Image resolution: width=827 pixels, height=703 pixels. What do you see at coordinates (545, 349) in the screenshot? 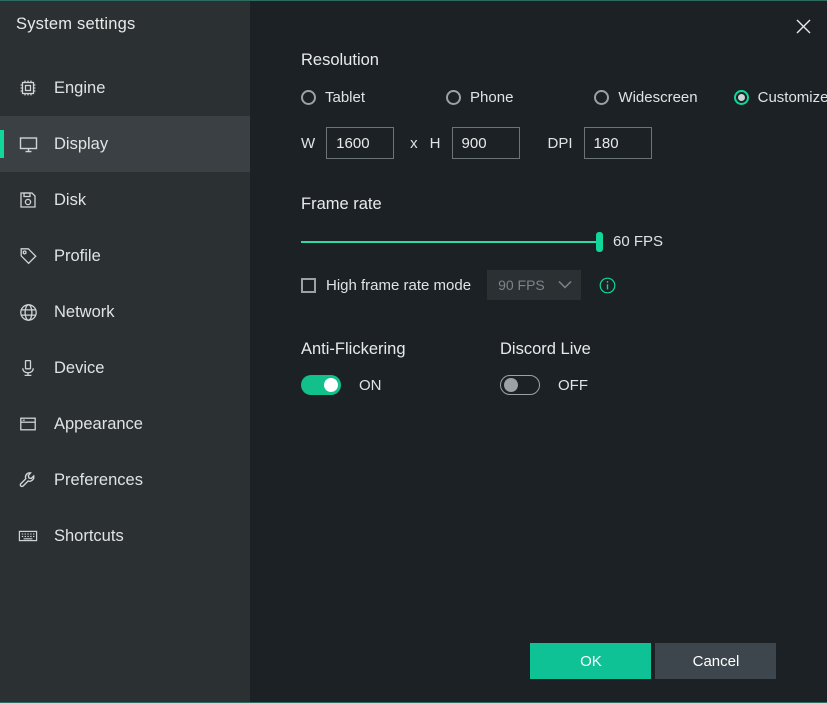
I see `discord-live-title: Discord Live` at bounding box center [545, 349].